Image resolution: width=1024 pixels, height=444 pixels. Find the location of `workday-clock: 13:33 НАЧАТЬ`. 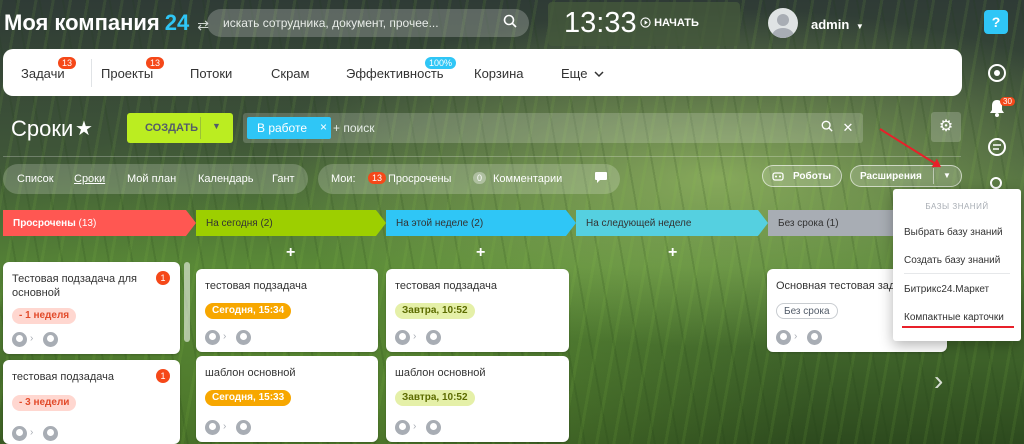

workday-clock: 13:33 НАЧАТЬ is located at coordinates (644, 24).